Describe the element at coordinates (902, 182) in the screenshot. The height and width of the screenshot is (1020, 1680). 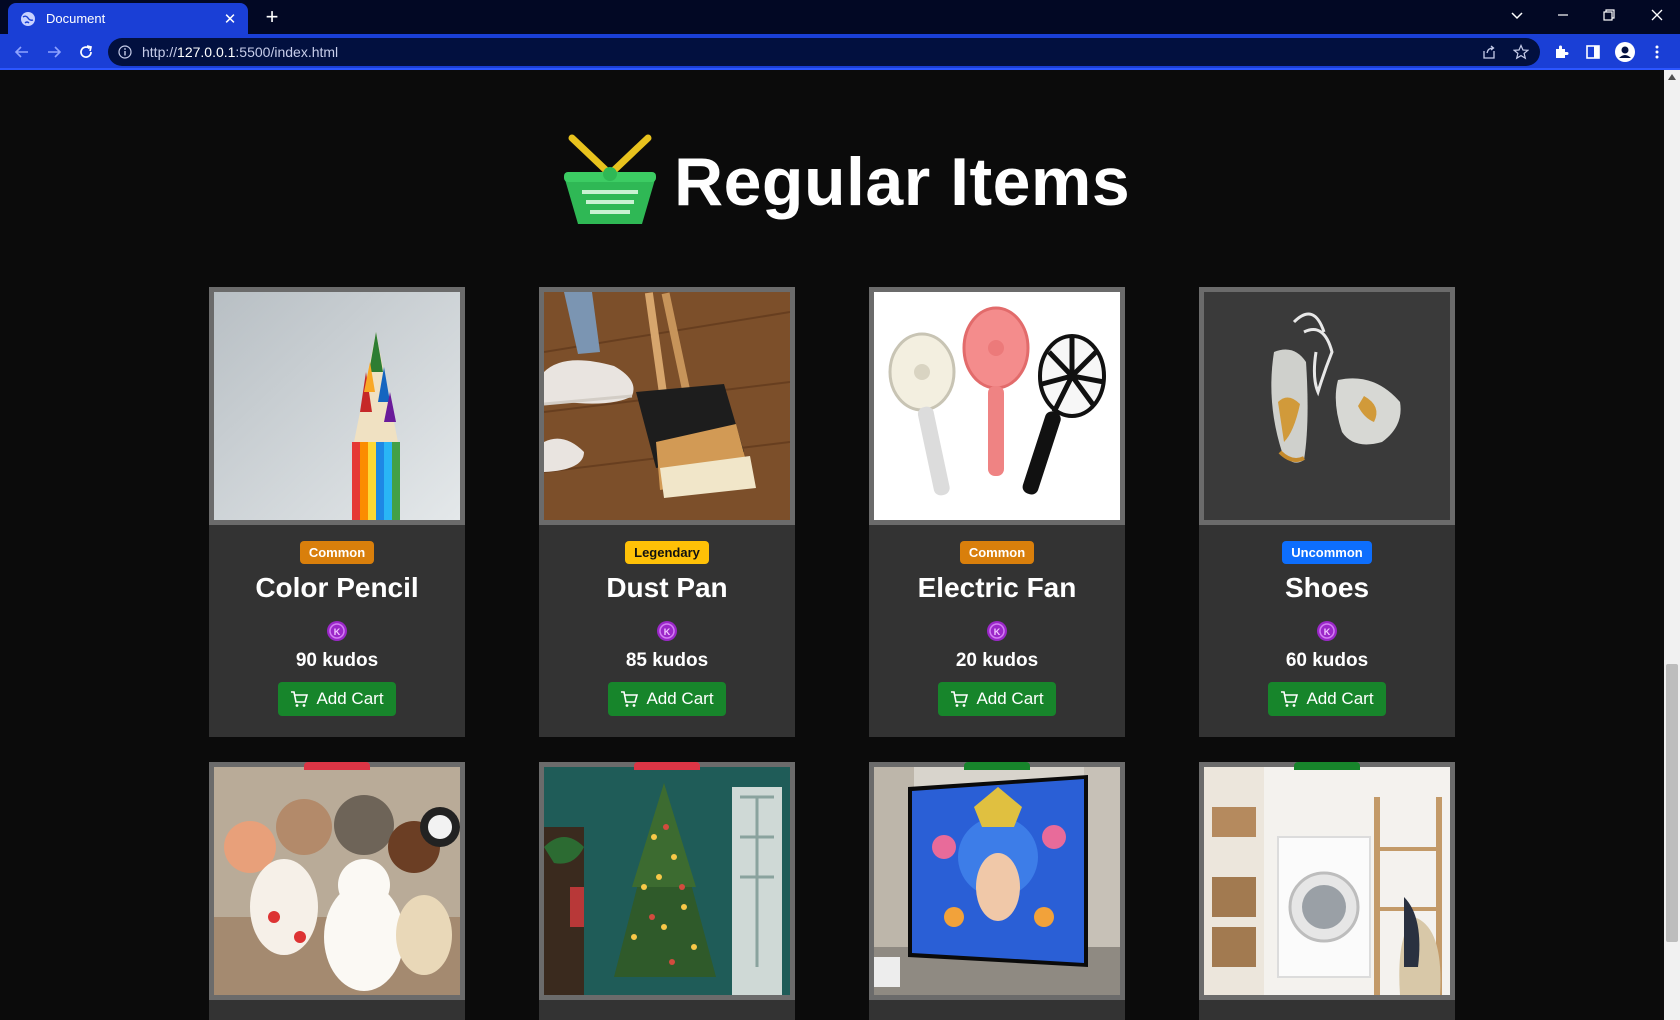
I see `page-title: Regular Items` at that location.